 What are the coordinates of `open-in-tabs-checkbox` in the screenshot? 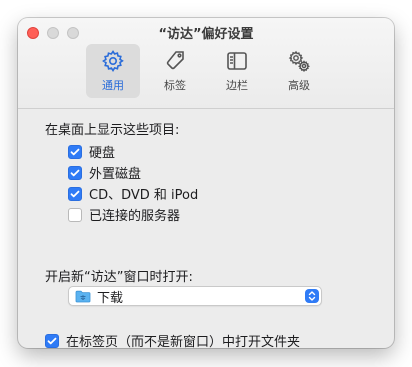 It's located at (52, 340).